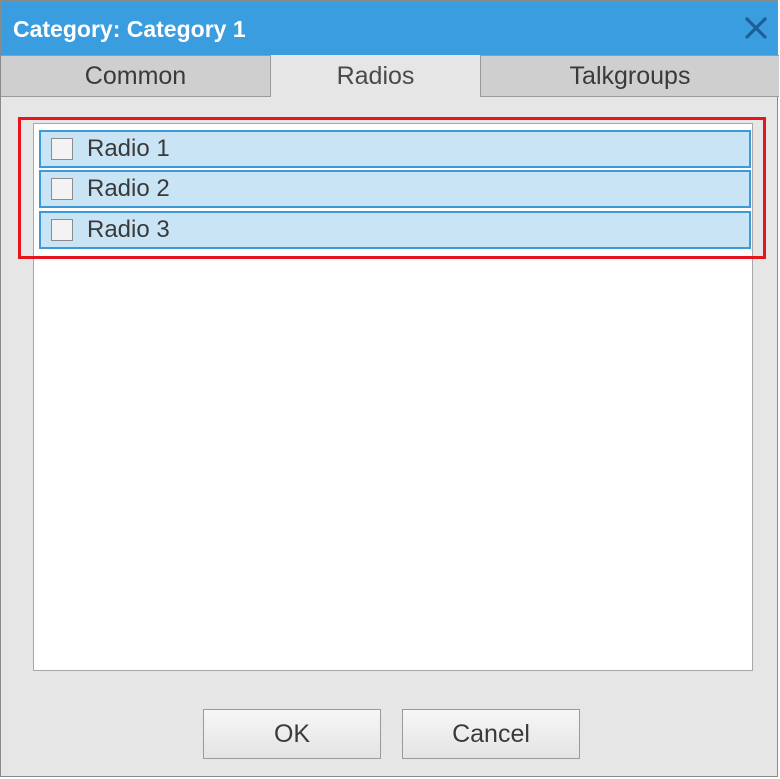  Describe the element at coordinates (128, 148) in the screenshot. I see `radio-1-label: Radio 1` at that location.